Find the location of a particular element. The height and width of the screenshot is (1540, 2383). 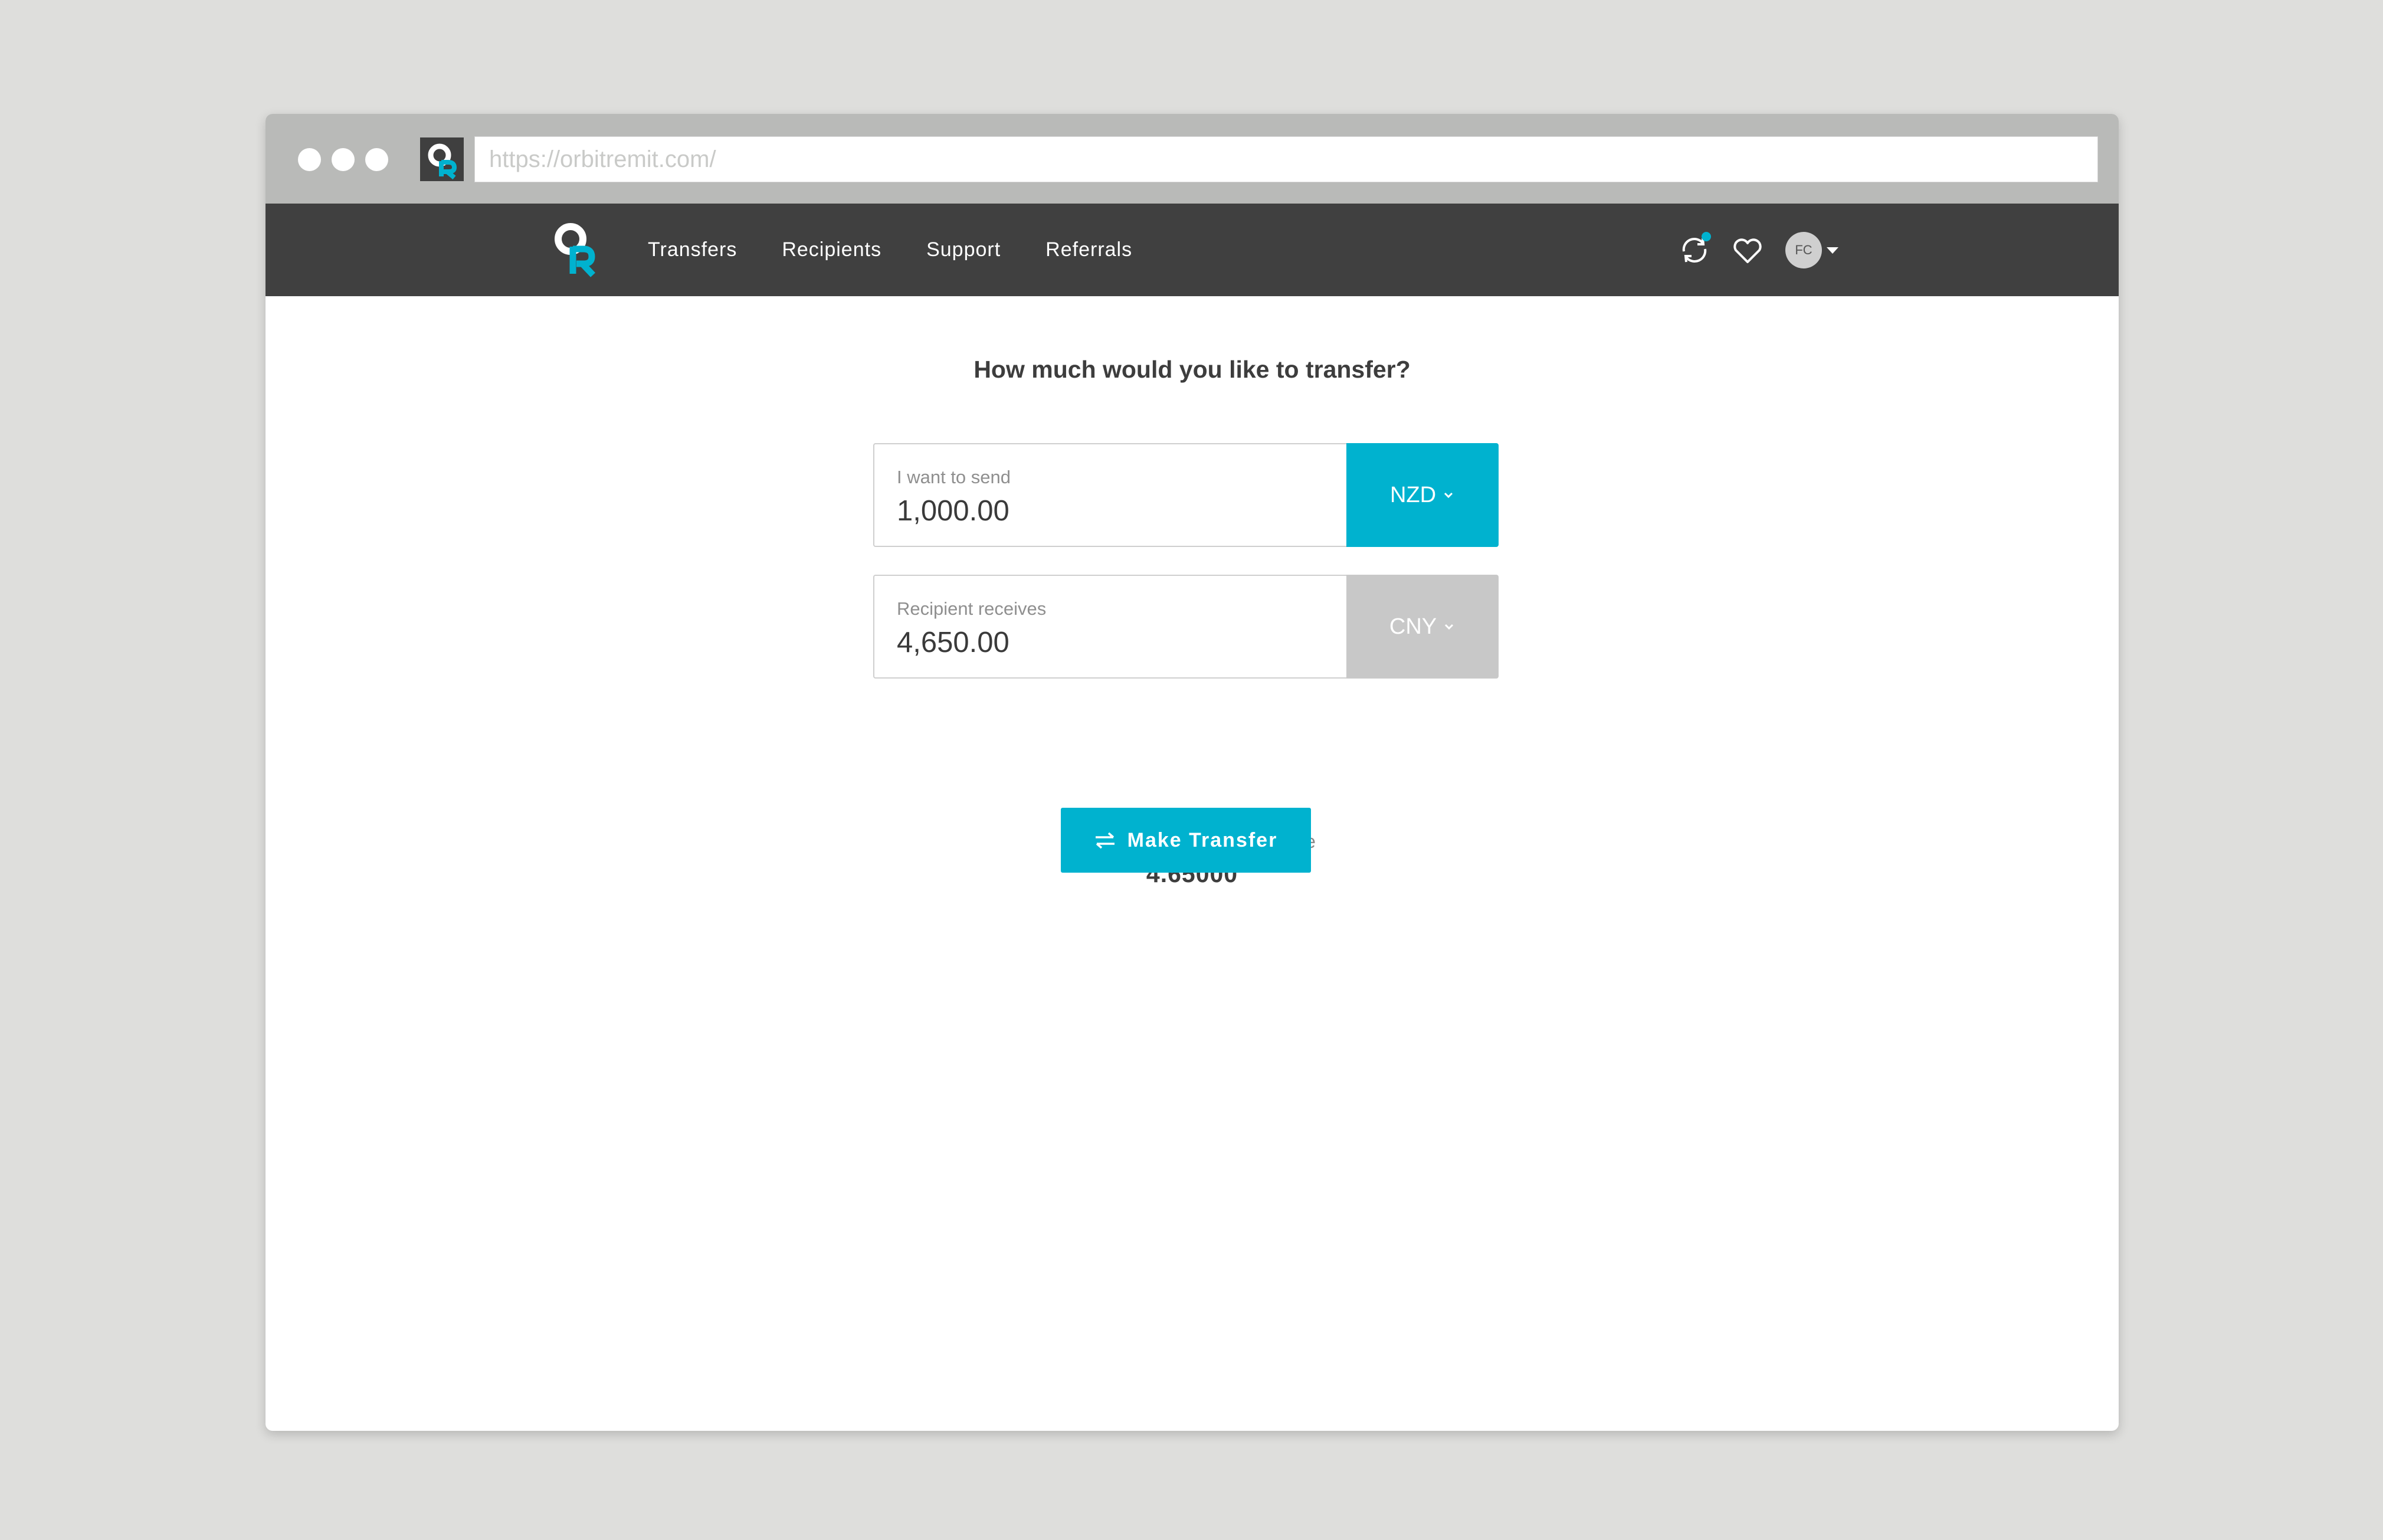

swap-arrows-icon is located at coordinates (1105, 840).